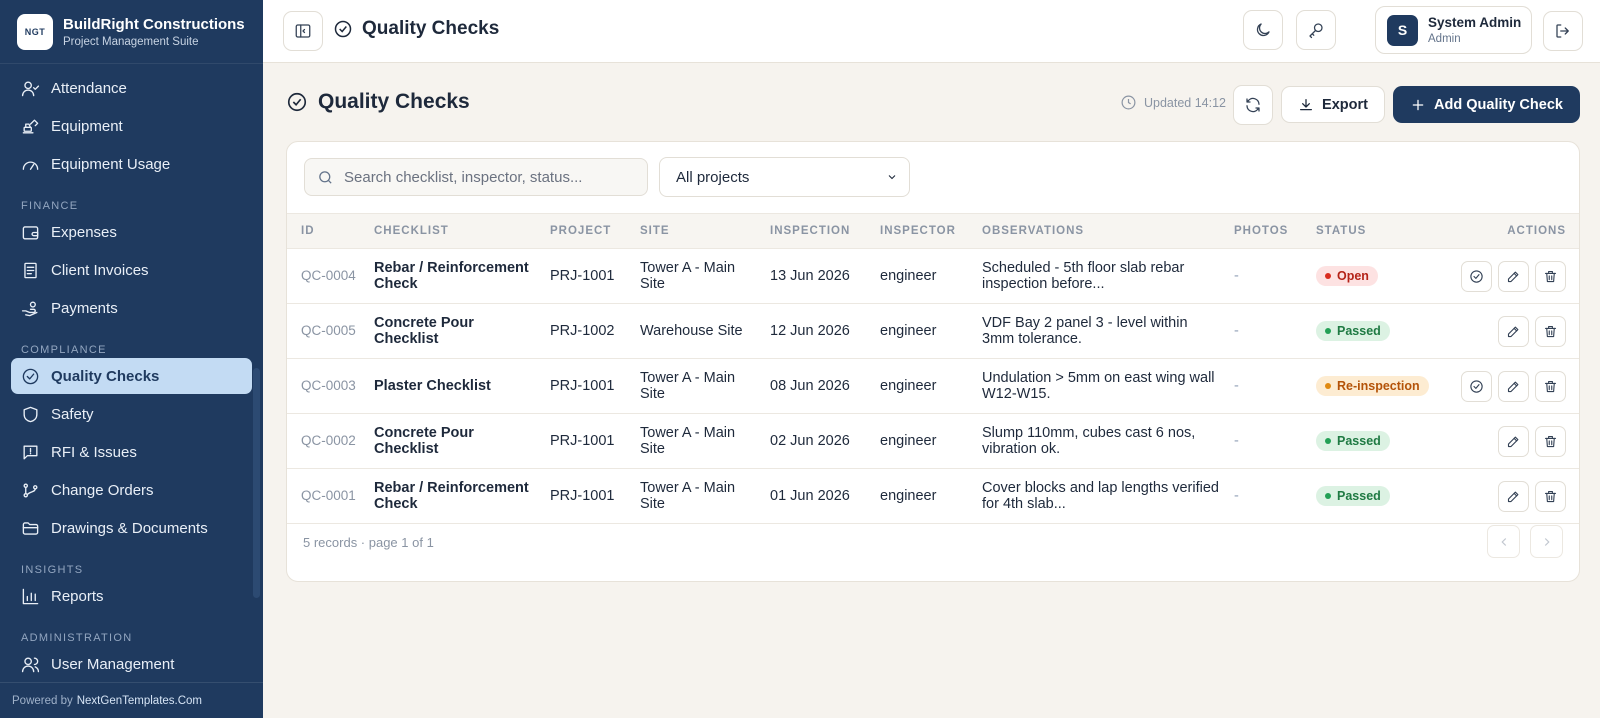 The image size is (1600, 718). Describe the element at coordinates (1316, 30) in the screenshot. I see `change-password-button` at that location.